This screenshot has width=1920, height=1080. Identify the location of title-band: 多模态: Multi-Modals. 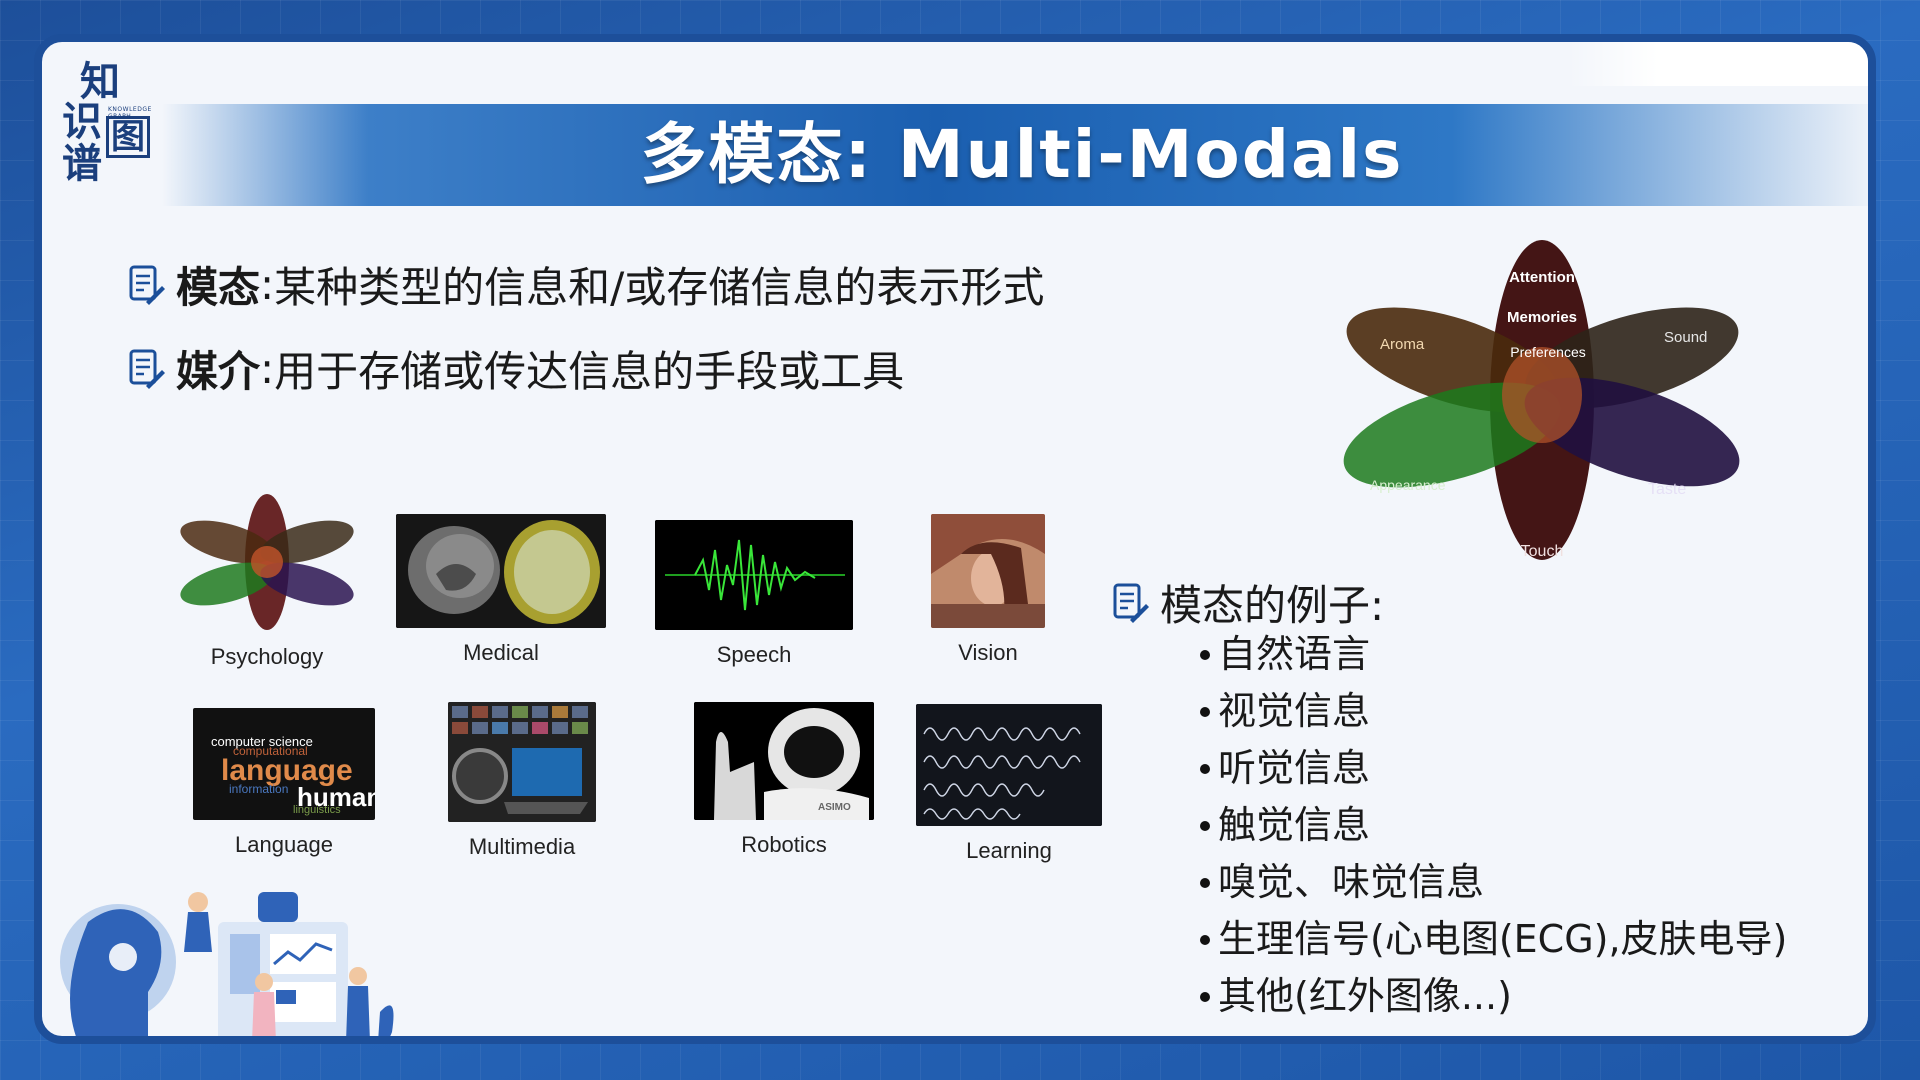
(1015, 155).